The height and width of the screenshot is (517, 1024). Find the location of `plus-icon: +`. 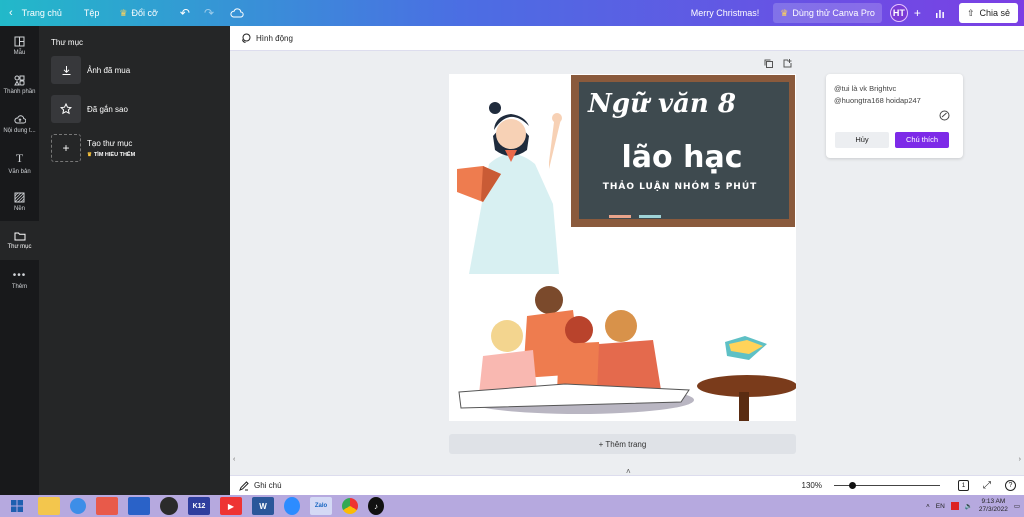

plus-icon: + is located at coordinates (66, 148).